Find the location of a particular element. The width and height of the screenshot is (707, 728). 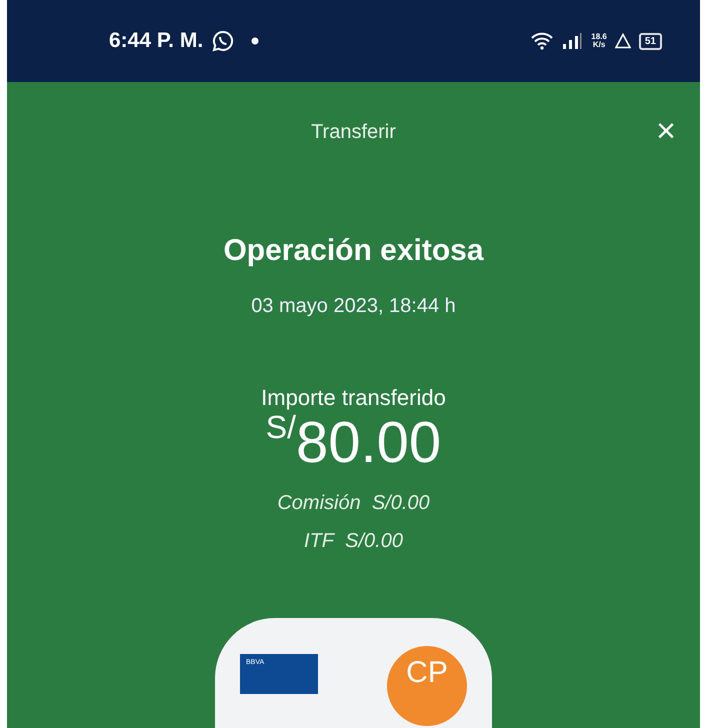

wifi-icon is located at coordinates (542, 41).